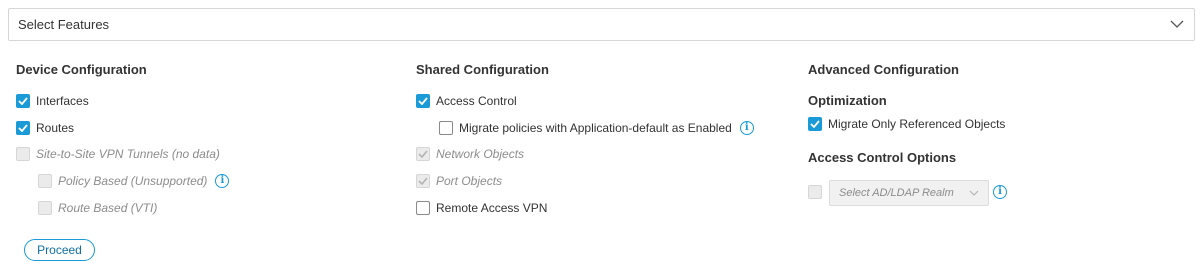  I want to click on remote-access-vpn-option: Remote Access VPN, so click(481, 208).